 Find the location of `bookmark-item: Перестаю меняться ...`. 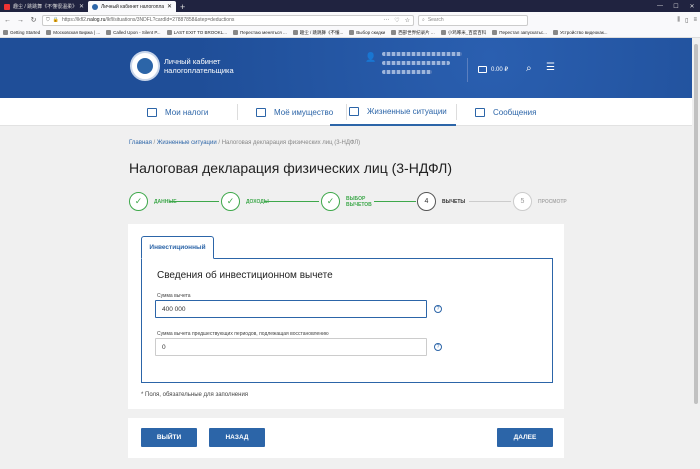

bookmark-item: Перестаю меняться ... is located at coordinates (260, 32).